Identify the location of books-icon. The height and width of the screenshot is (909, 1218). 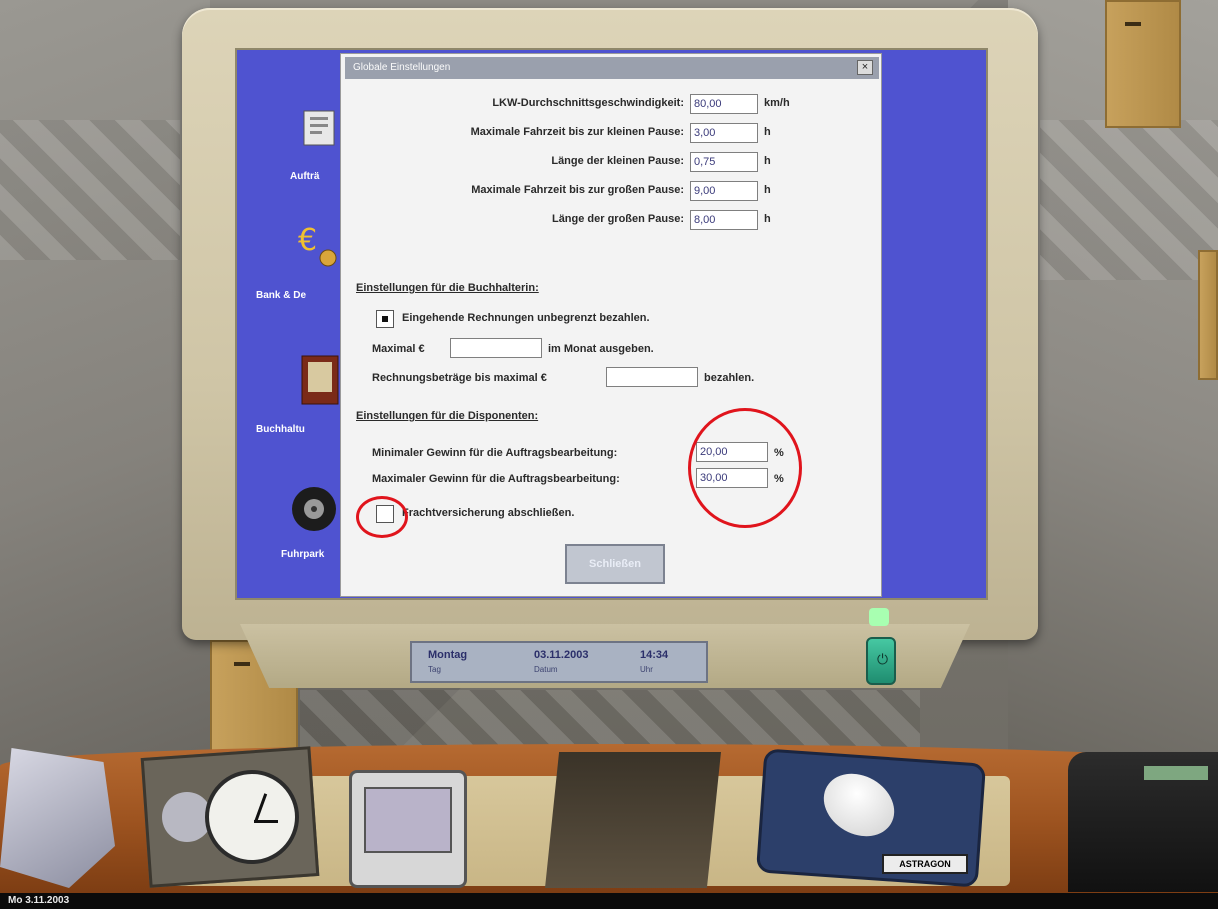
(319, 378).